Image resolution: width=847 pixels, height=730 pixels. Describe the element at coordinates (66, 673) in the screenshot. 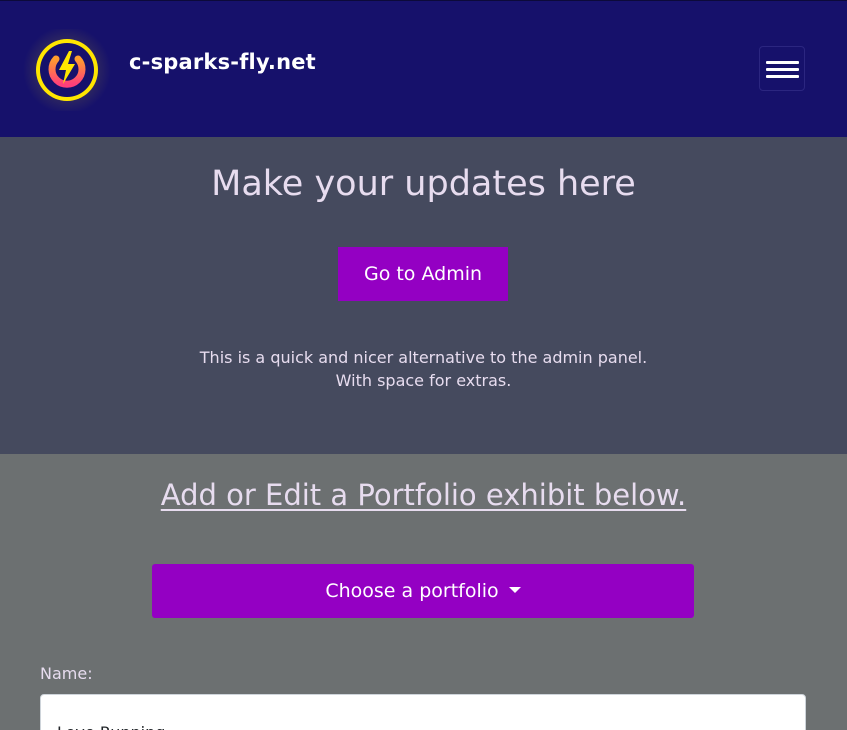

I see `name-label: Name:` at that location.